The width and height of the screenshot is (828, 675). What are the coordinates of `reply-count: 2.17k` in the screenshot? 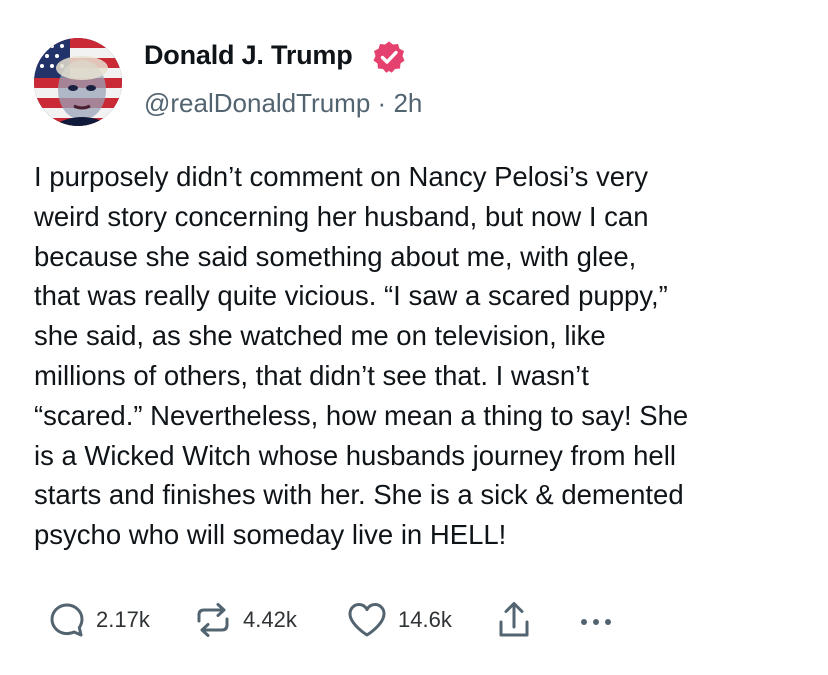 It's located at (123, 619).